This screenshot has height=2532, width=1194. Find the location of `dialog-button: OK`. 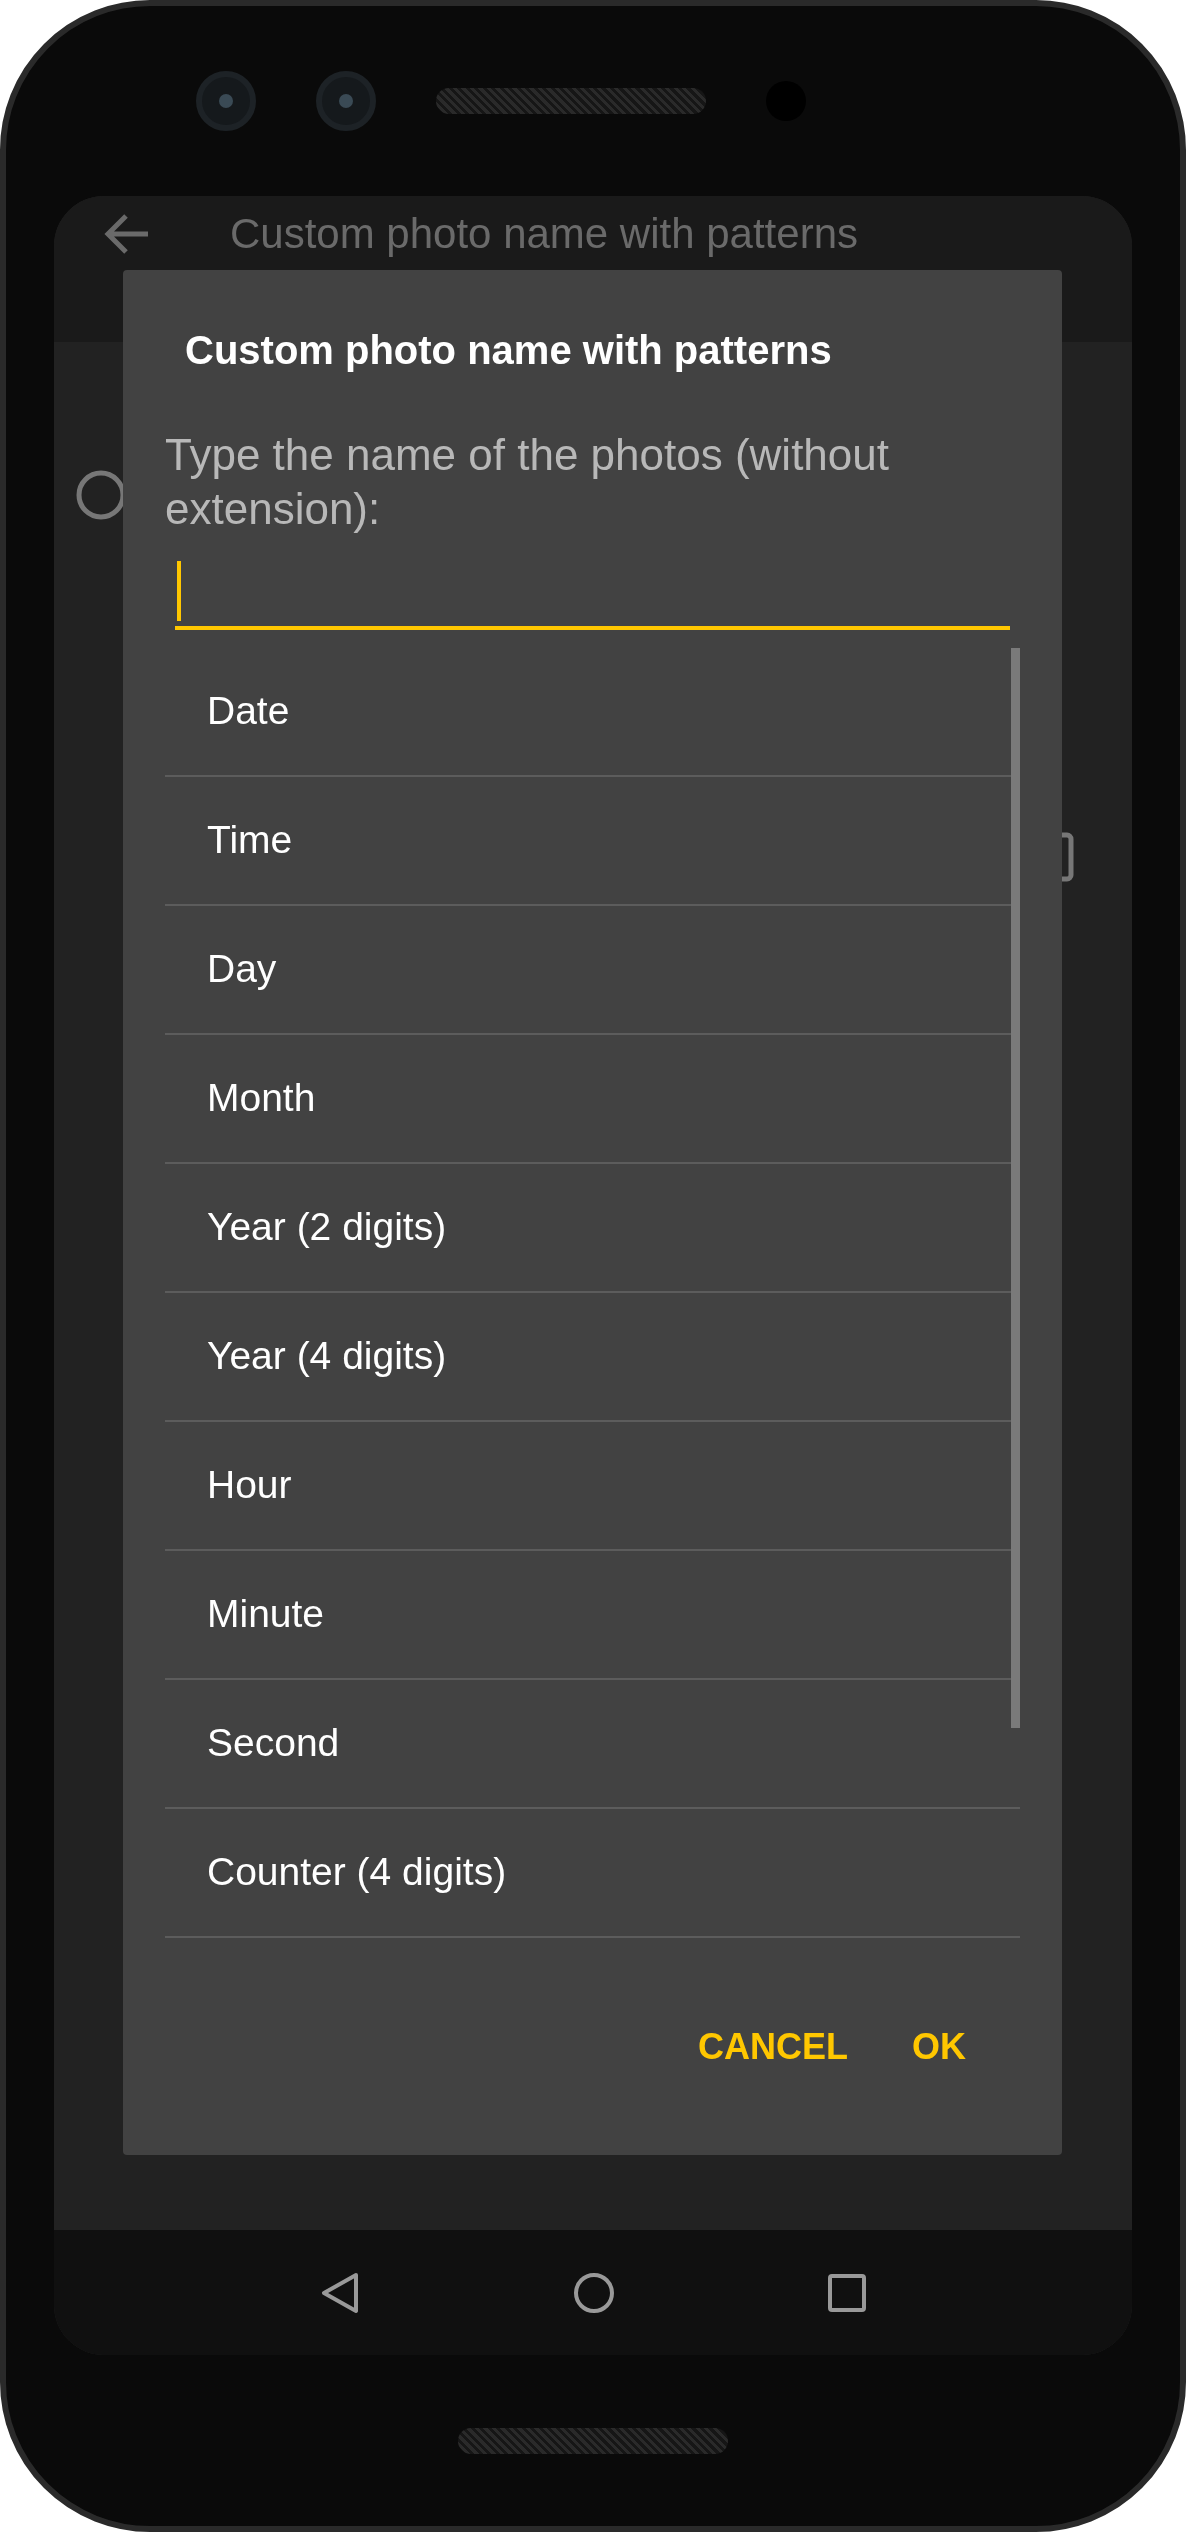

dialog-button: OK is located at coordinates (939, 2046).